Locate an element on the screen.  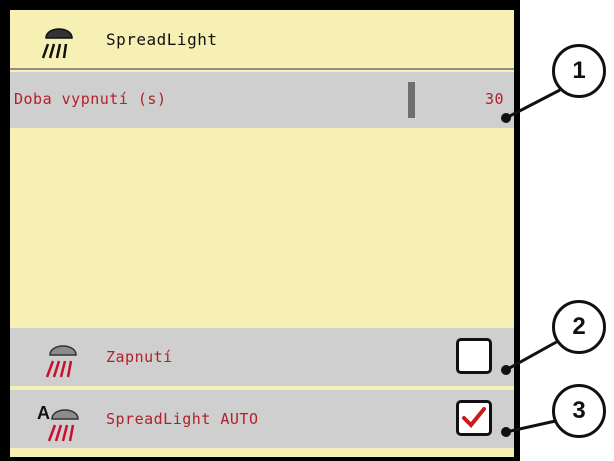
value-divider is located at coordinates (411, 100).